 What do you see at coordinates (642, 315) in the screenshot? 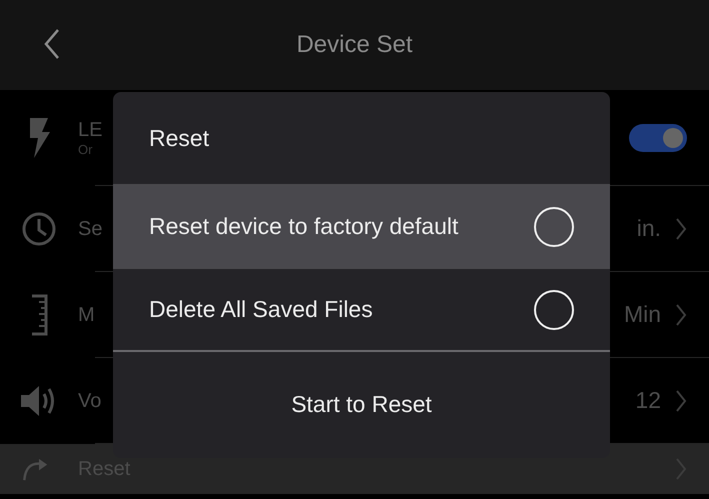
I see `setting-value: Min` at bounding box center [642, 315].